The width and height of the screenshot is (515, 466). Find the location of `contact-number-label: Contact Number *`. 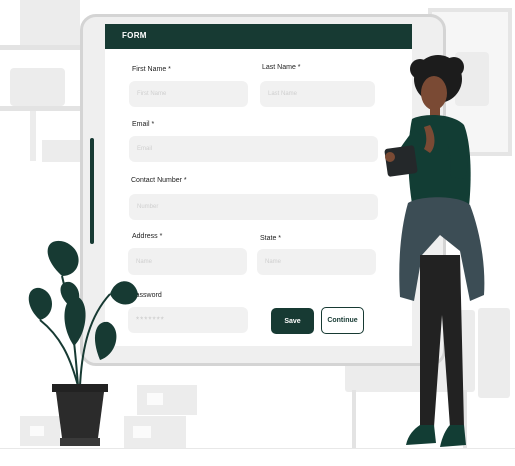

contact-number-label: Contact Number * is located at coordinates (159, 180).